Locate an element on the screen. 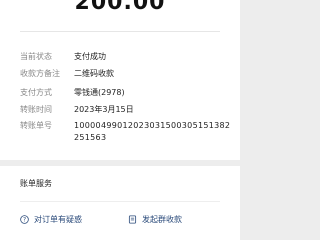 This screenshot has height=240, width=320. transfer-id-label: 转账单号 is located at coordinates (36, 125).